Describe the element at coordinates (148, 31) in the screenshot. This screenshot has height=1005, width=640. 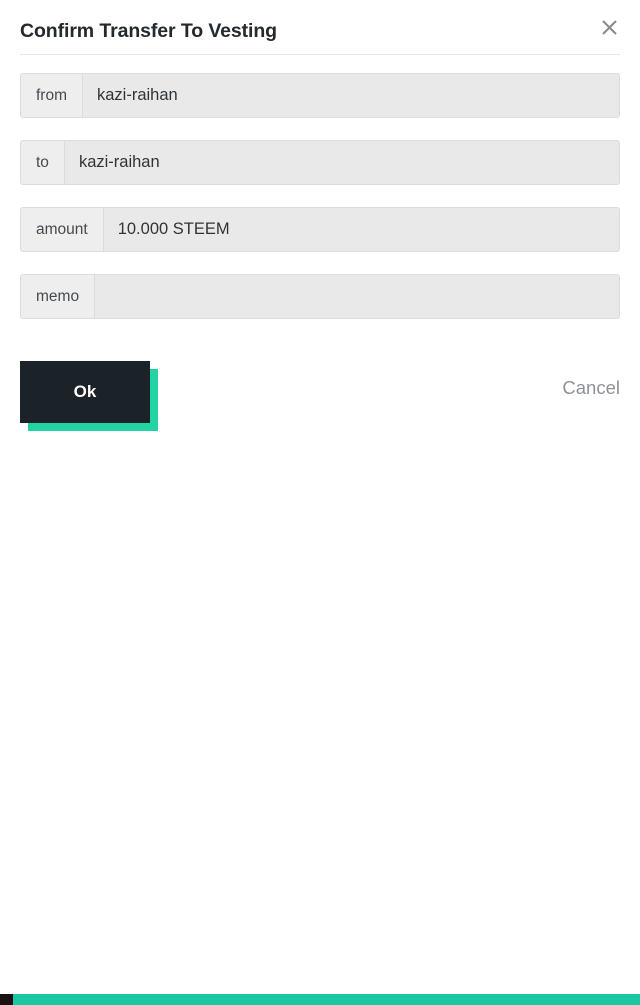
I see `page-title: Confirm Transfer To Vesting` at that location.